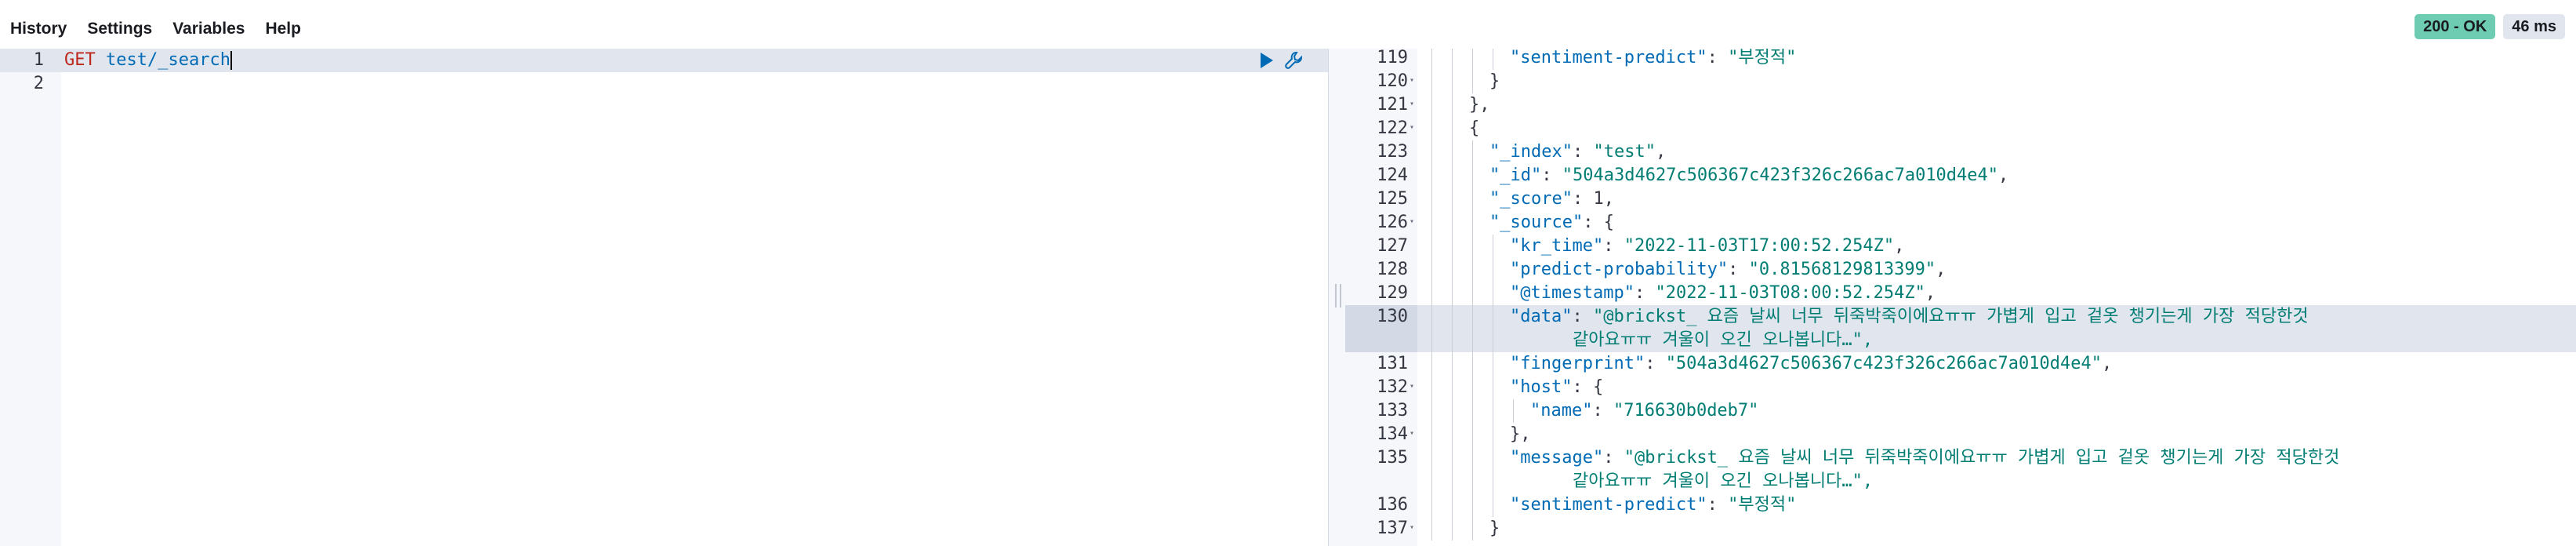  Describe the element at coordinates (1393, 175) in the screenshot. I see `line-number: 124` at that location.